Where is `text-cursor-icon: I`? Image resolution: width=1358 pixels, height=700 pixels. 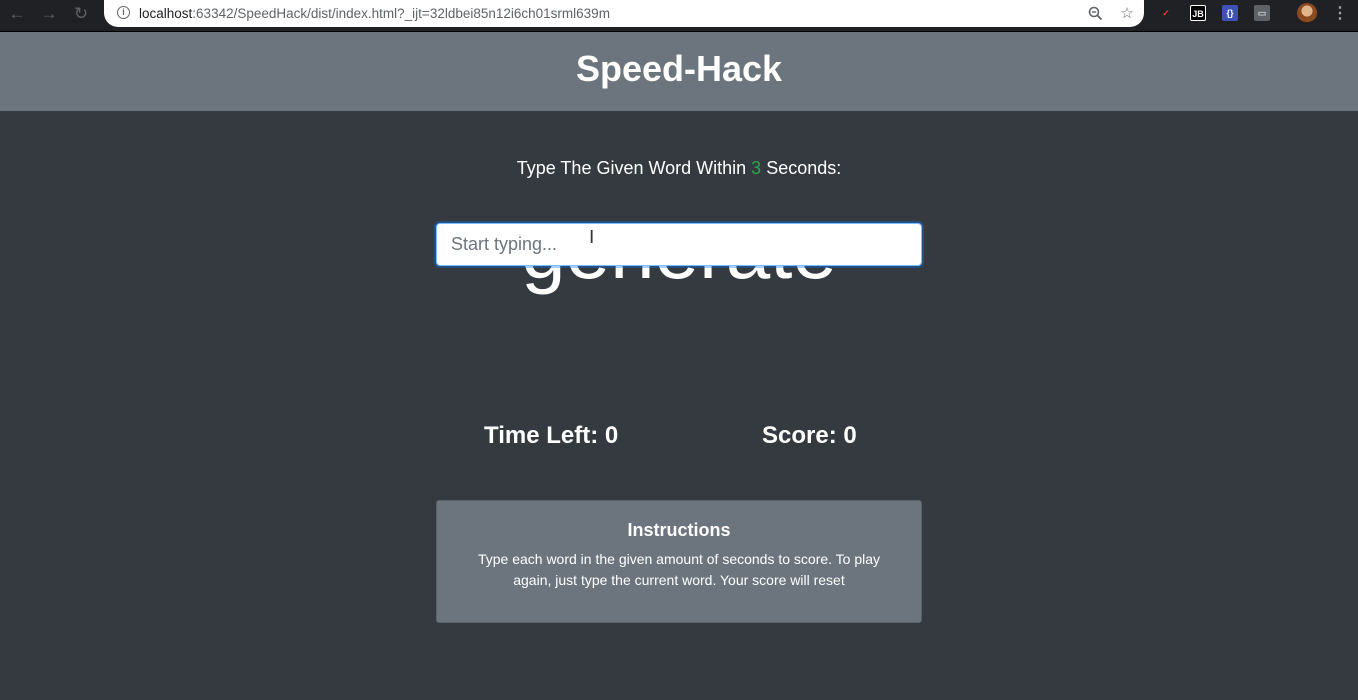
text-cursor-icon: I is located at coordinates (592, 237).